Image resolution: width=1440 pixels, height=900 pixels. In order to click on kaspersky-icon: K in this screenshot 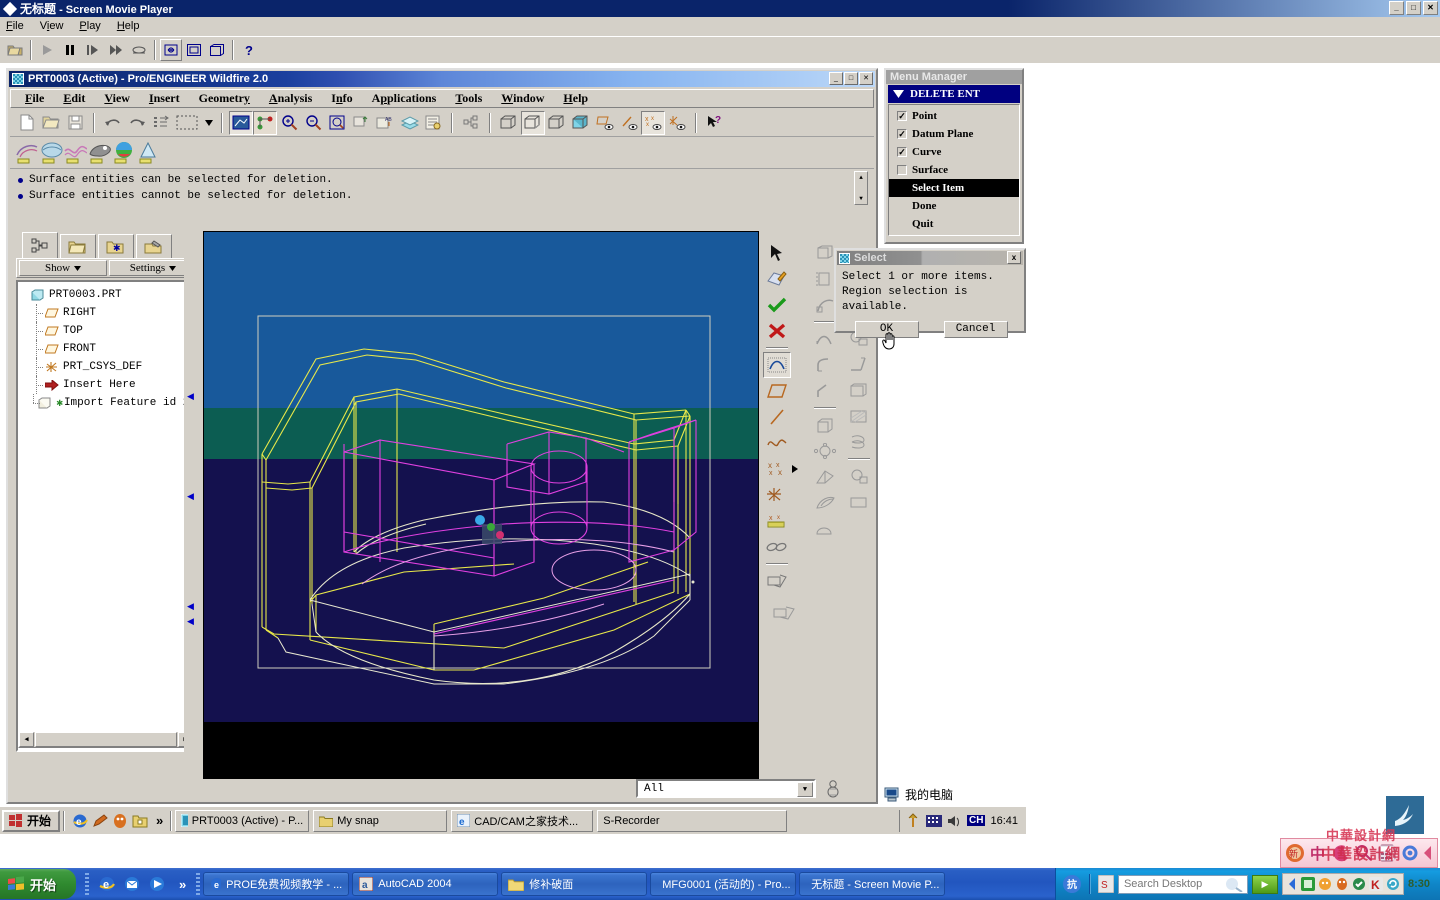, I will do `click(1375, 884)`.